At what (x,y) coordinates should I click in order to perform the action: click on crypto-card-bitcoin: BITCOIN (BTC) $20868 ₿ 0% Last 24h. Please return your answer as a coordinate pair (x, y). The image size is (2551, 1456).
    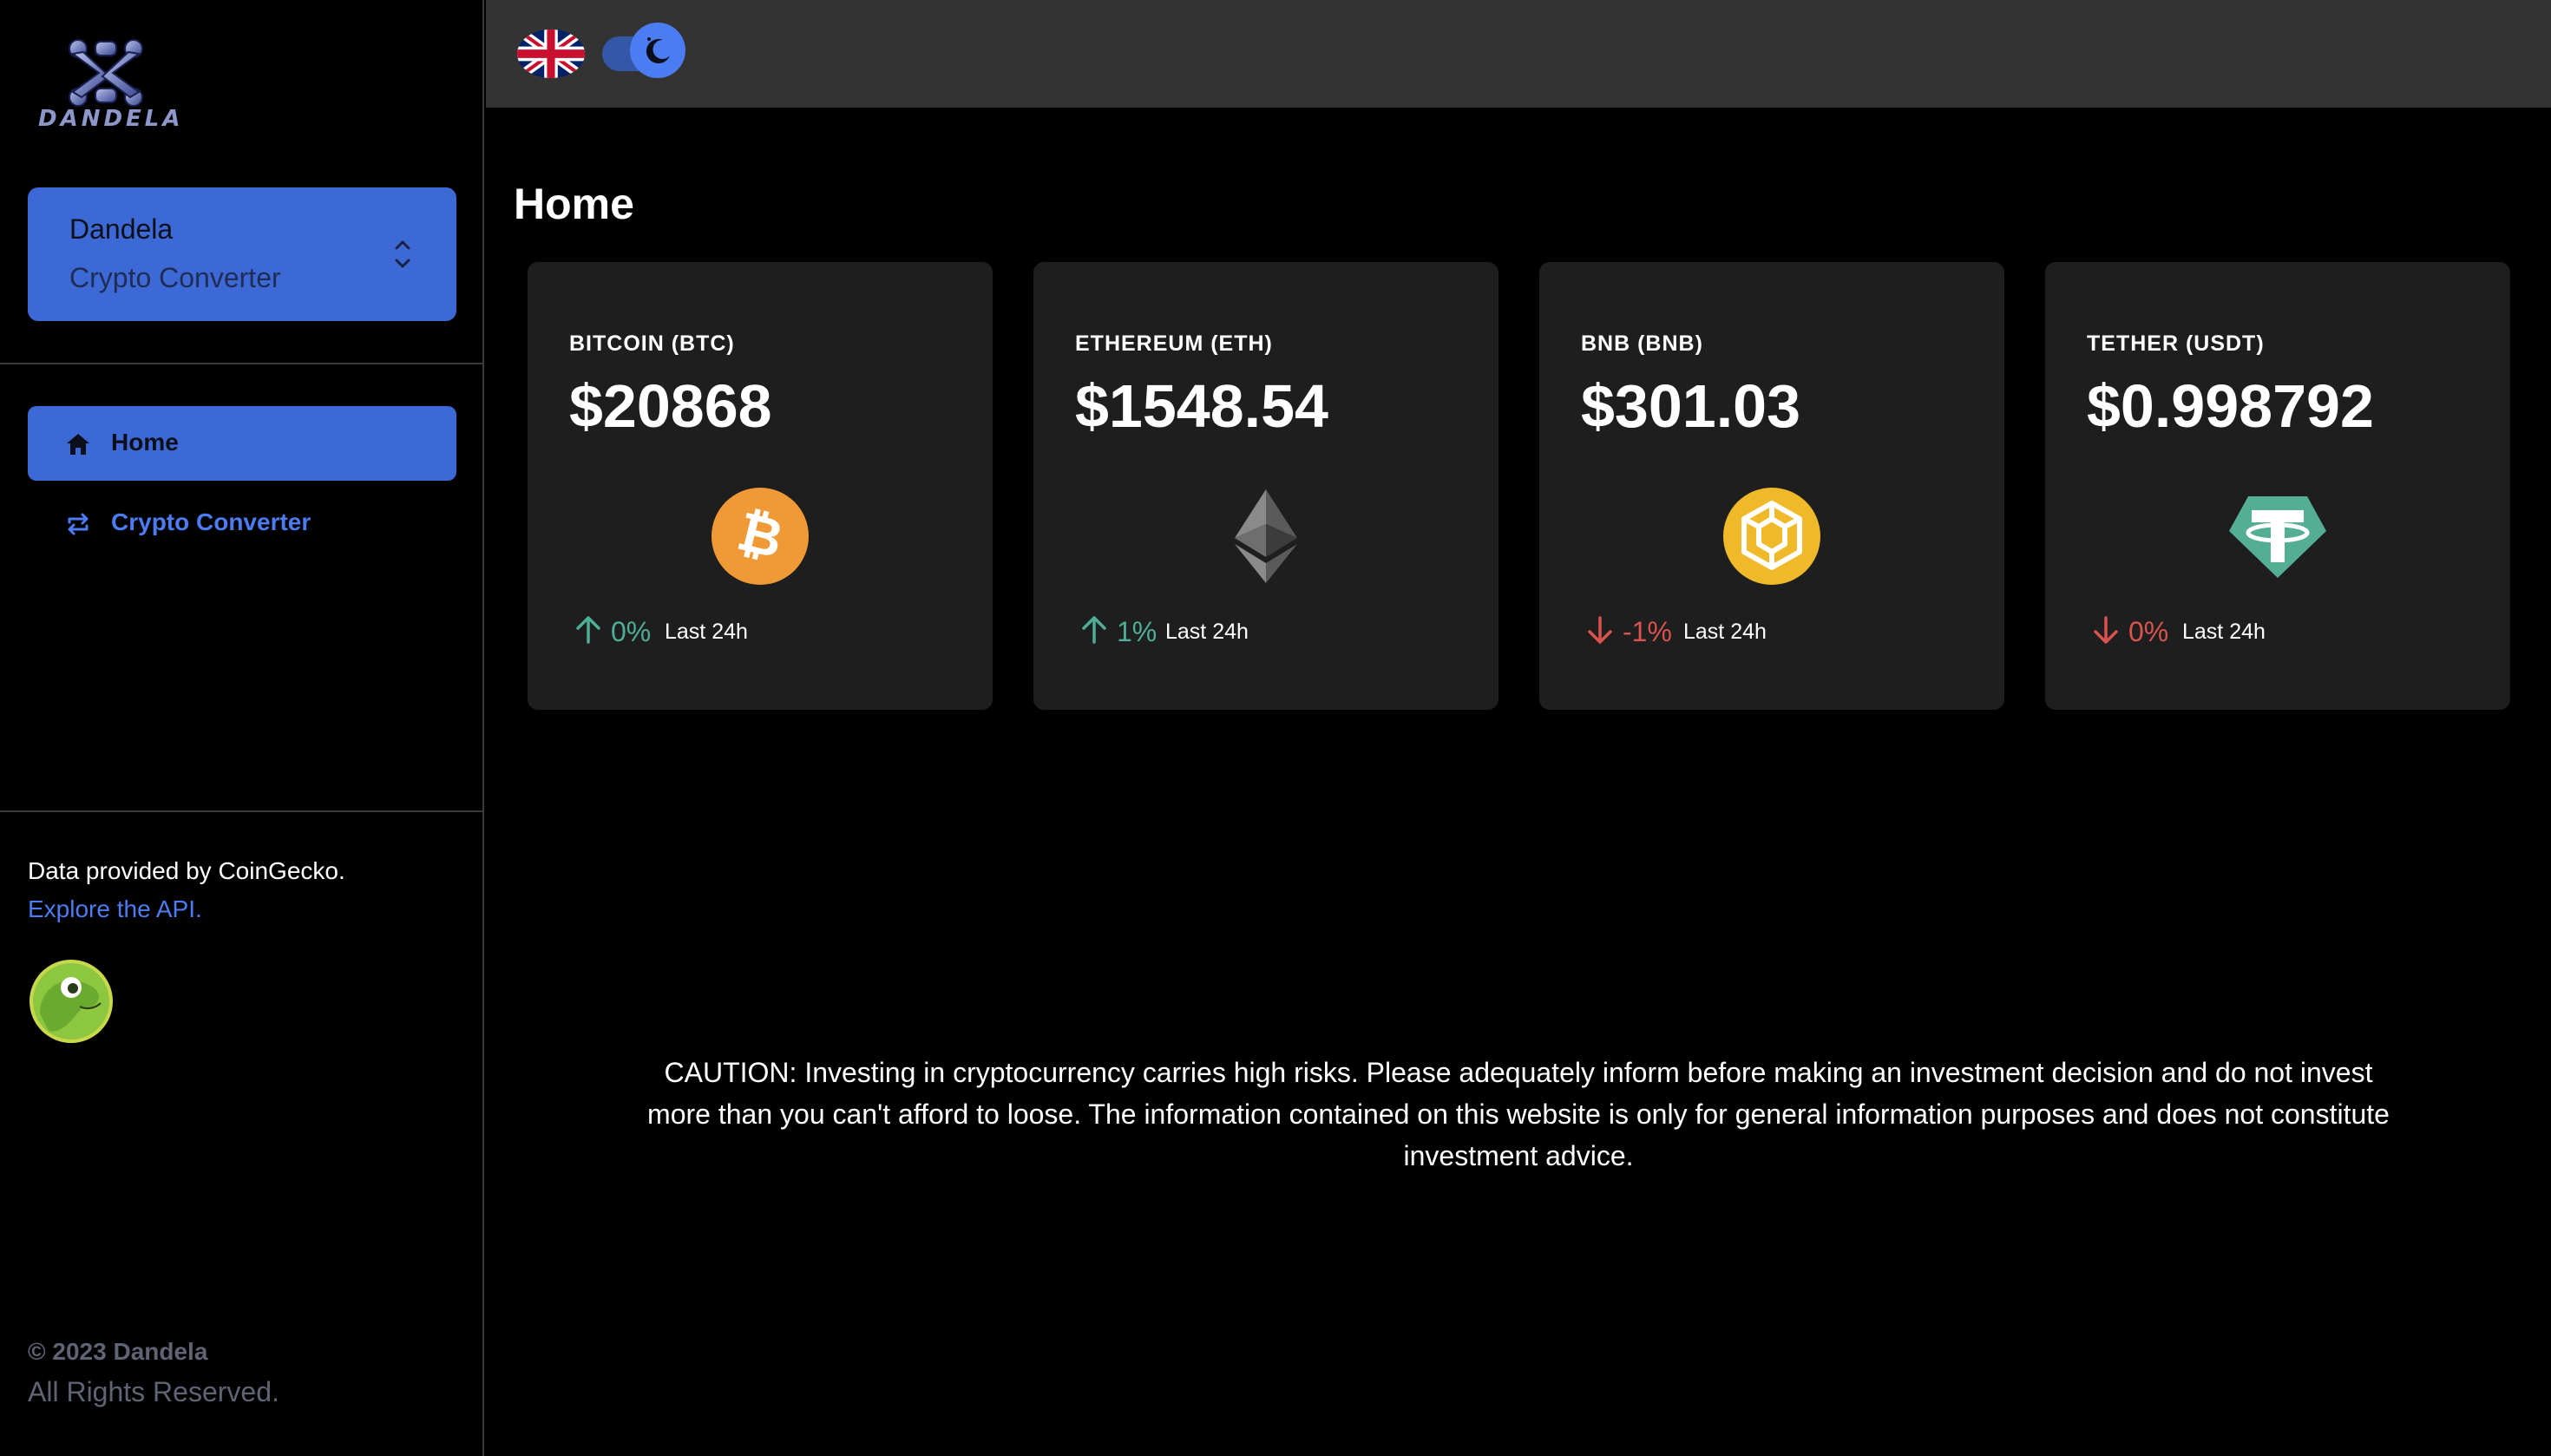
    Looking at the image, I should click on (760, 486).